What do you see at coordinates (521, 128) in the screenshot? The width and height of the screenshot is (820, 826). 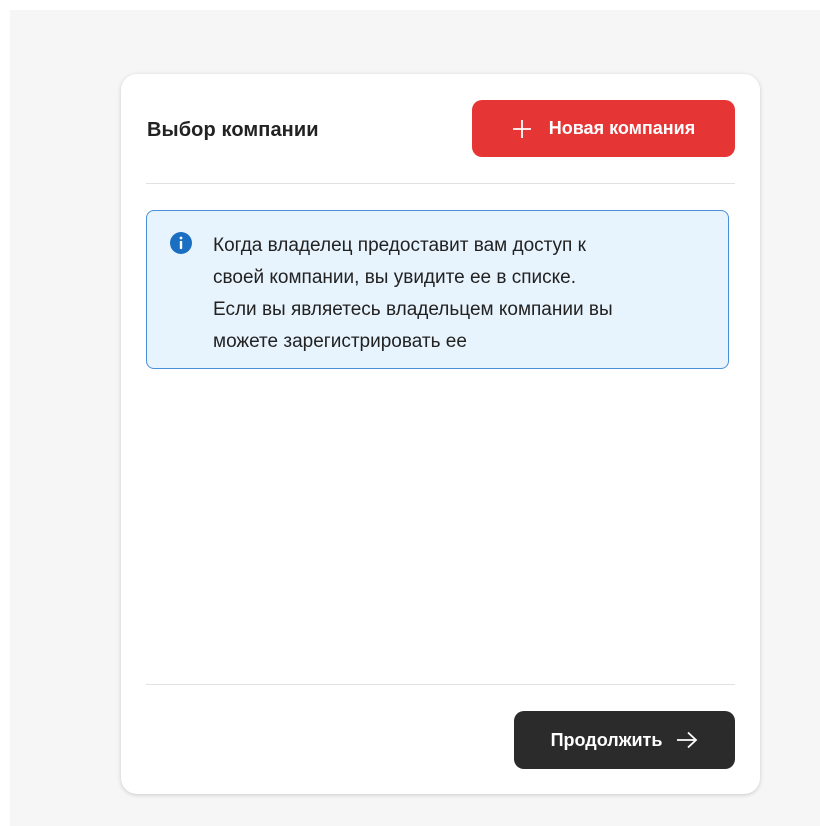 I see `plus-icon` at bounding box center [521, 128].